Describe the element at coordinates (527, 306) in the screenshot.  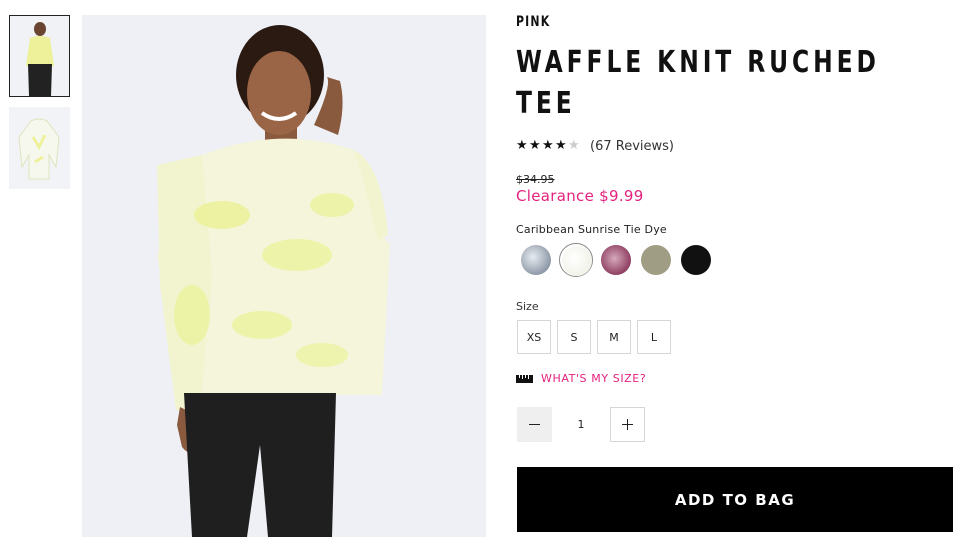
I see `size-label: Size` at that location.